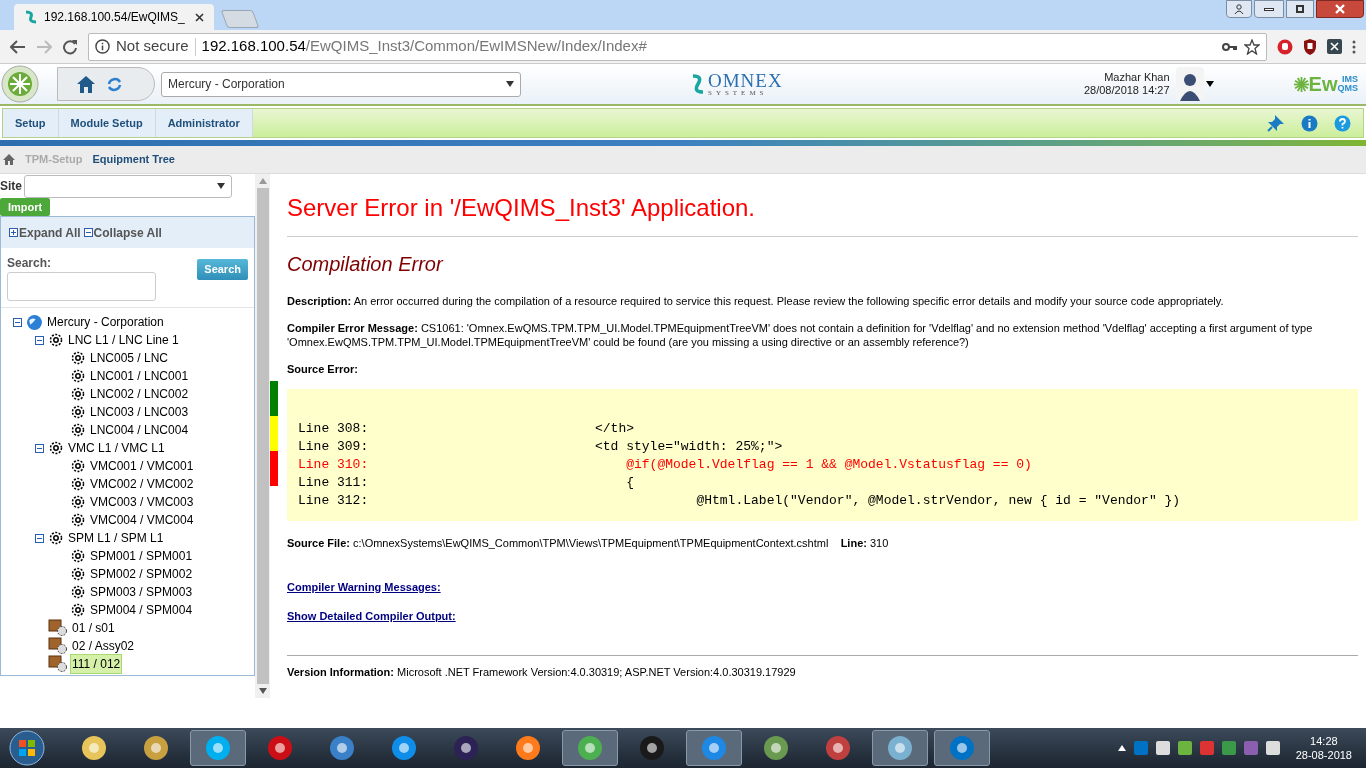 The image size is (1366, 768). What do you see at coordinates (141, 556) in the screenshot?
I see `tree-item: SPM001 / SPM001` at bounding box center [141, 556].